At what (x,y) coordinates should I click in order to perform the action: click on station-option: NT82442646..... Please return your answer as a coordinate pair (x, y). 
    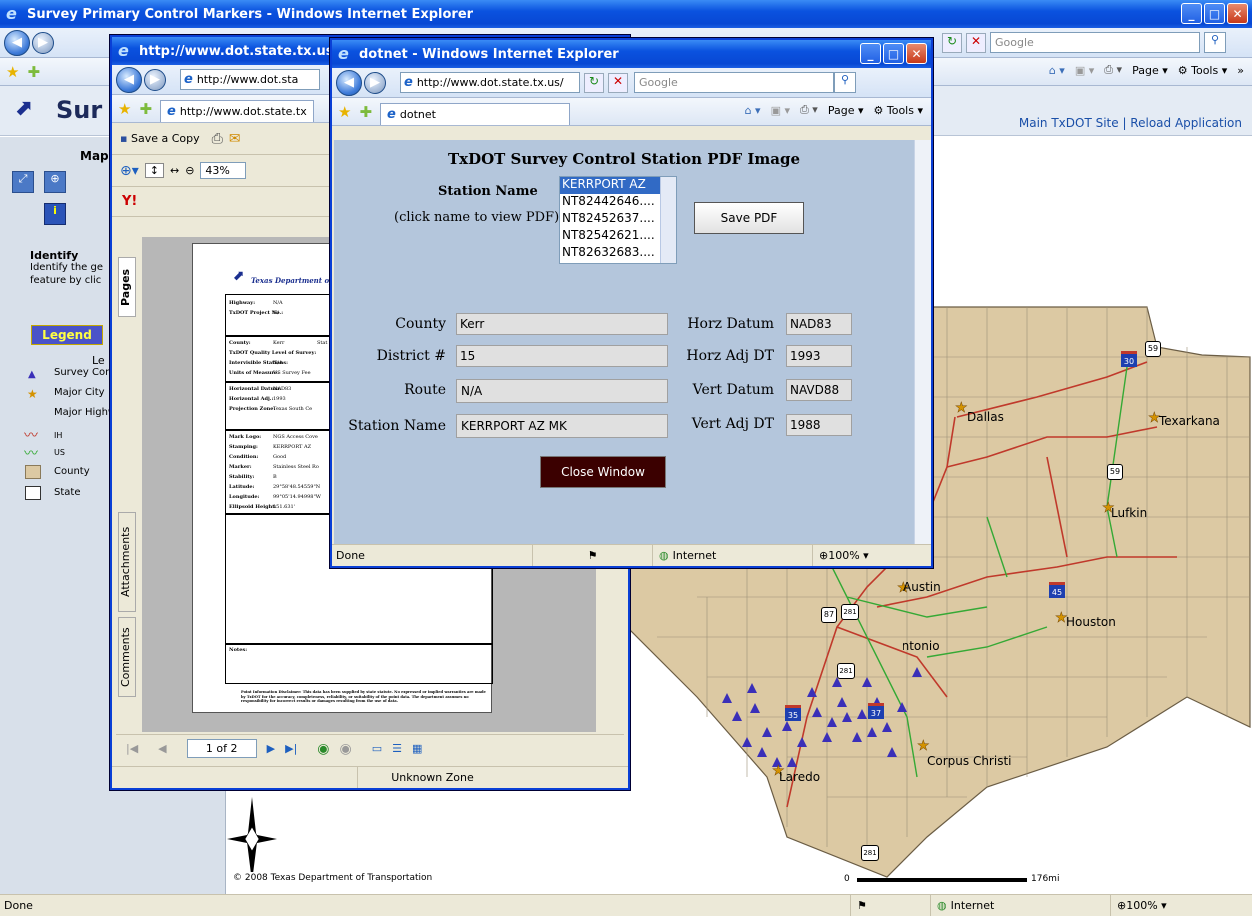
    Looking at the image, I should click on (610, 202).